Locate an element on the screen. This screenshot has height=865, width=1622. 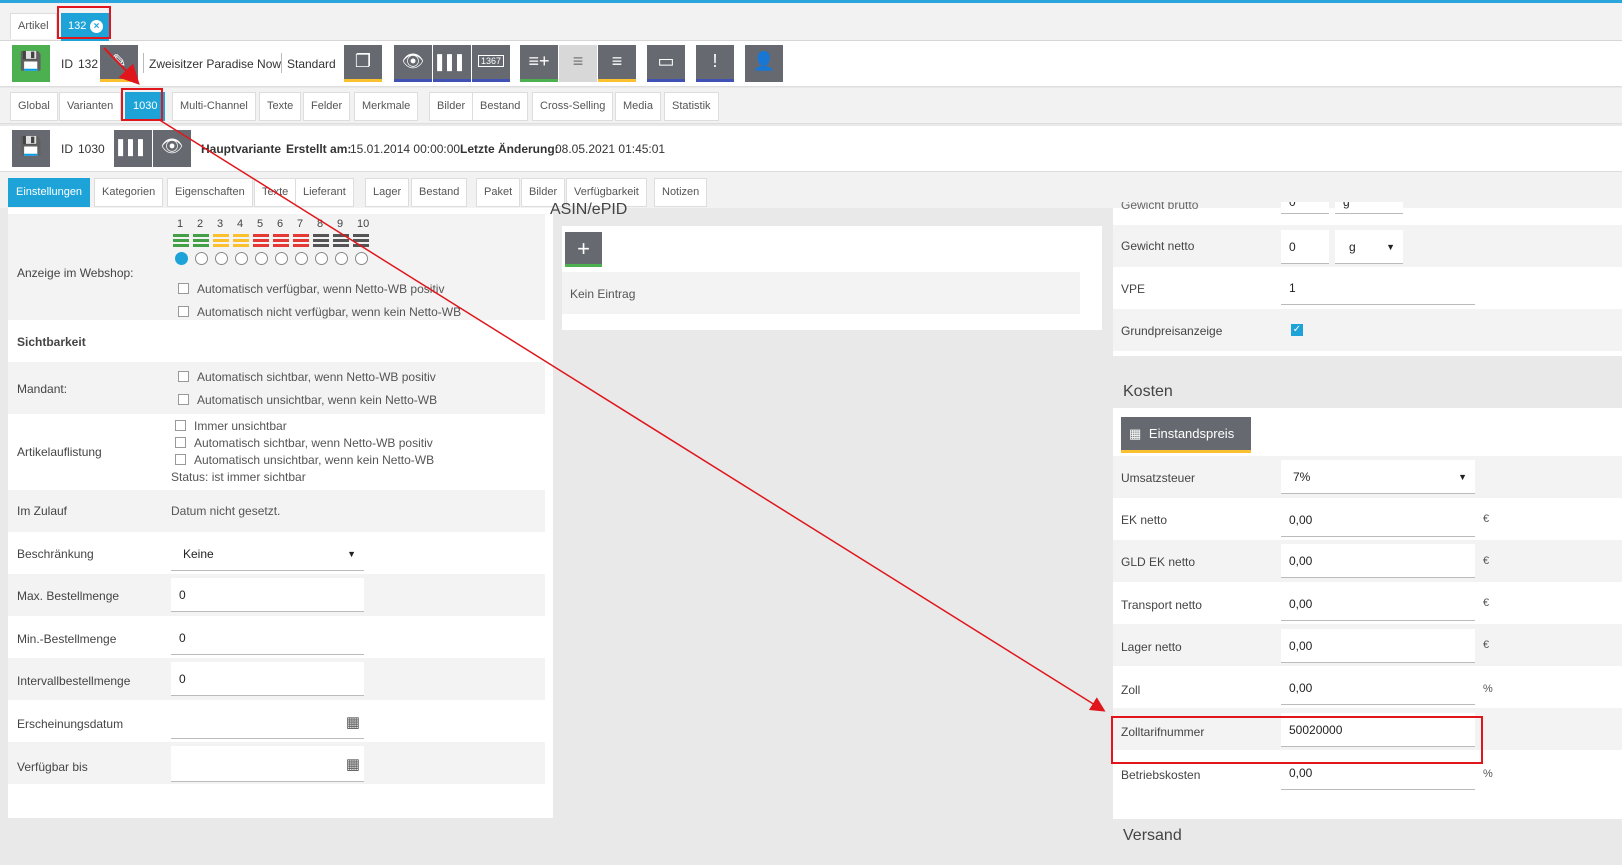
edit-button: ✎ is located at coordinates (119, 63).